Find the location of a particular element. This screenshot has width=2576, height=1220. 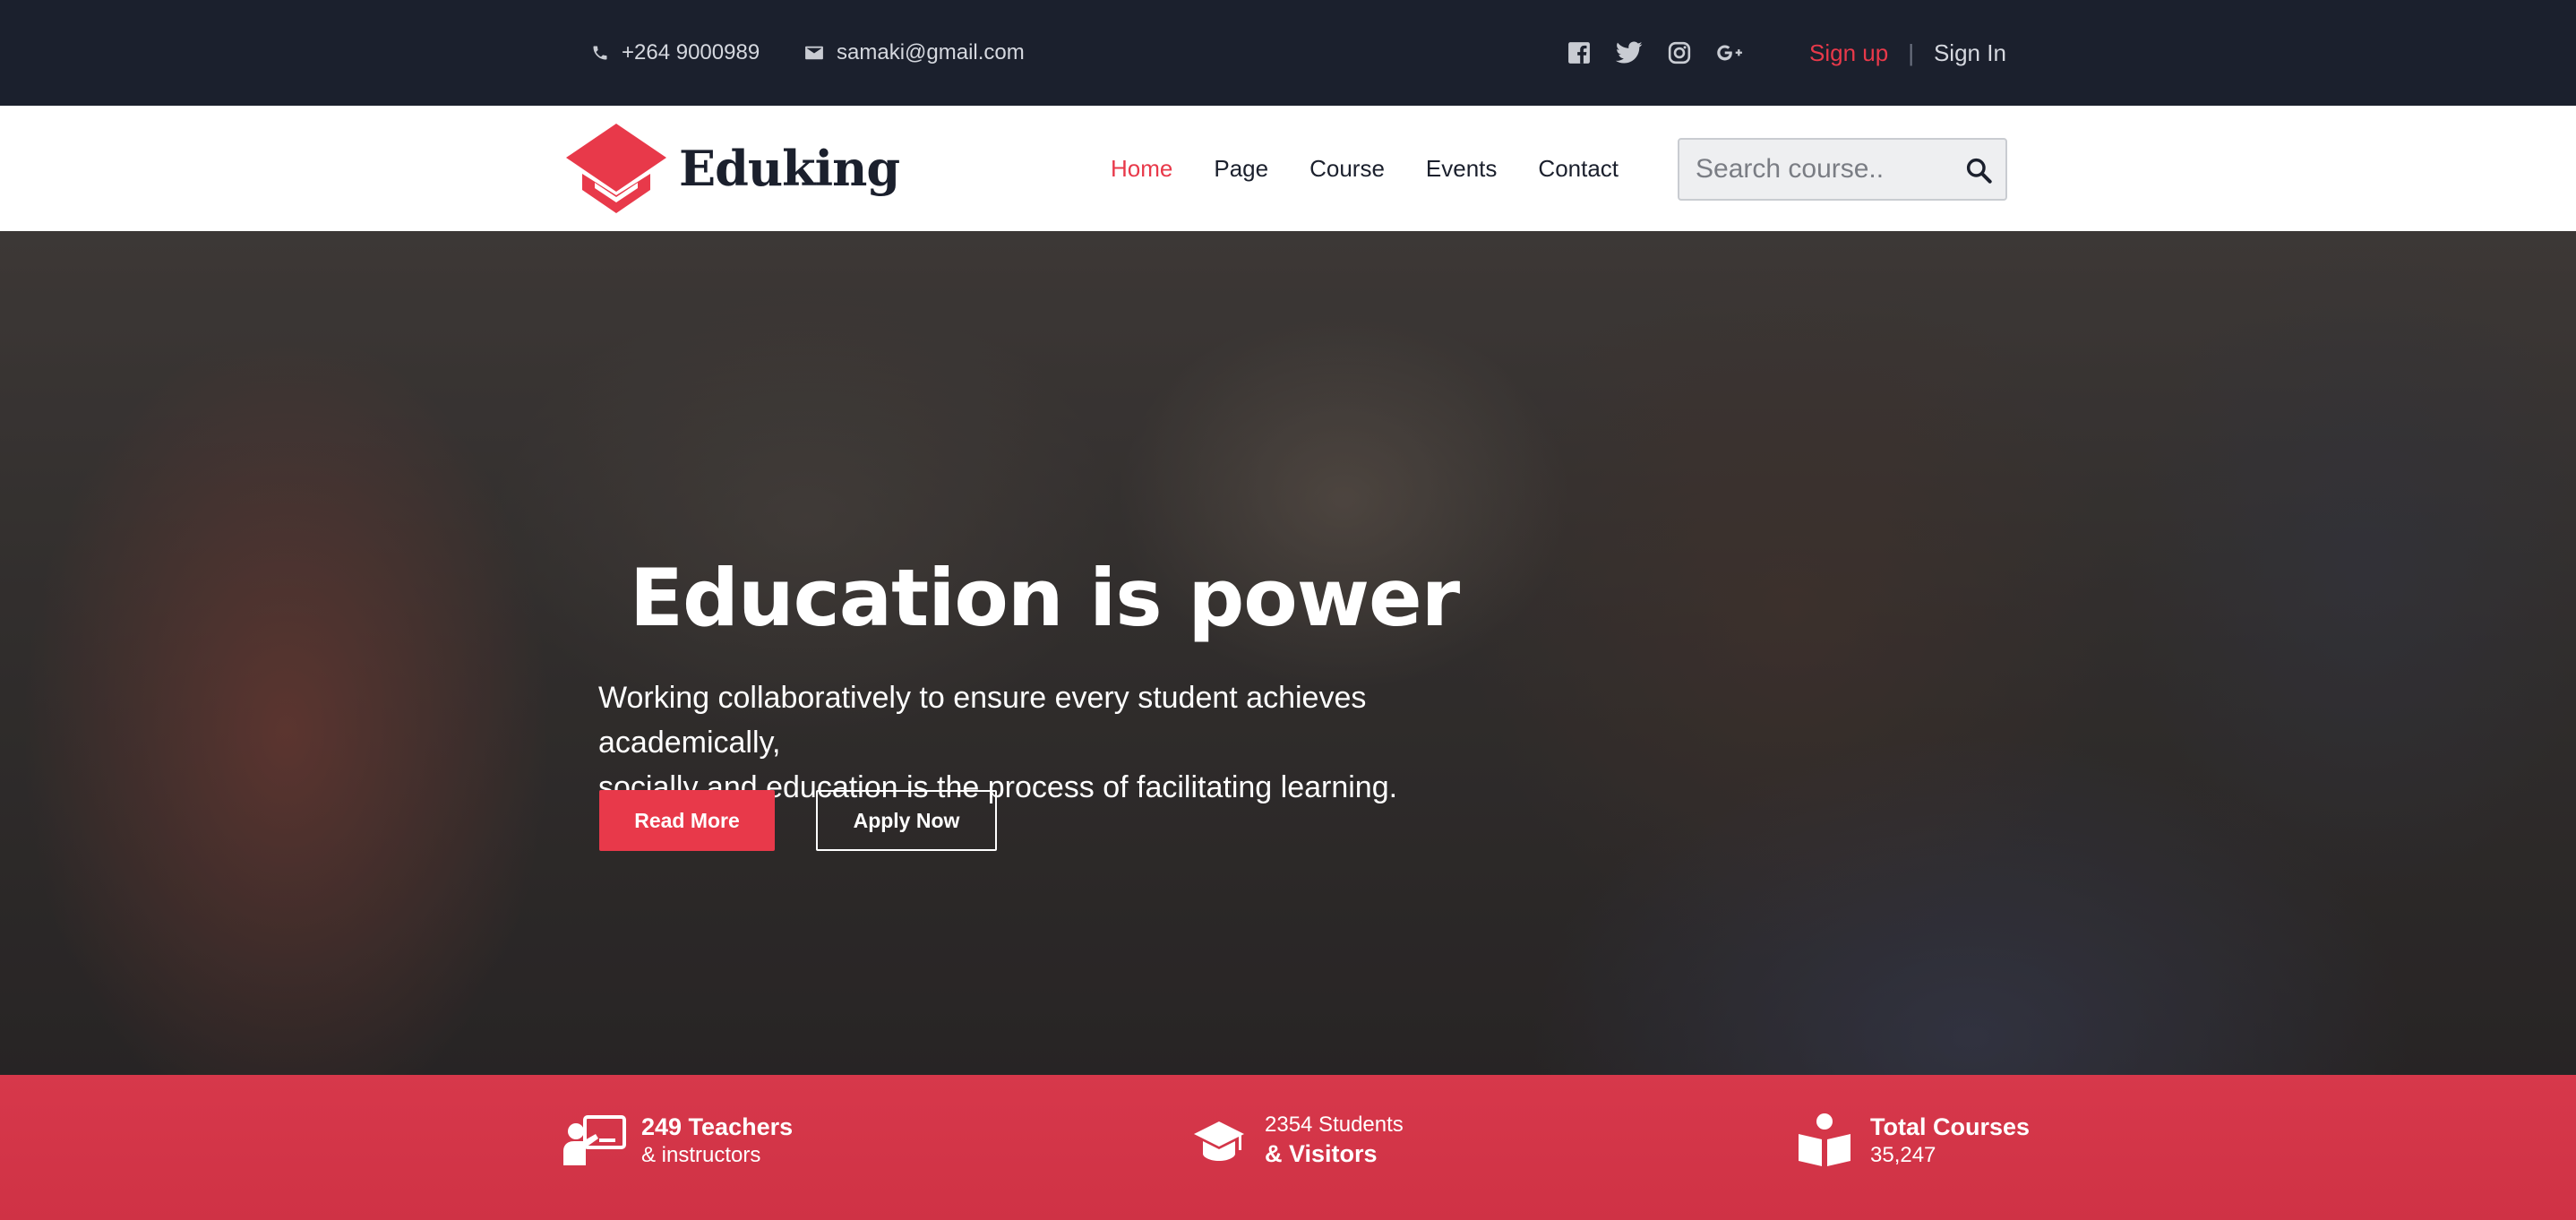

sign-in-link: Sign In is located at coordinates (1970, 53).